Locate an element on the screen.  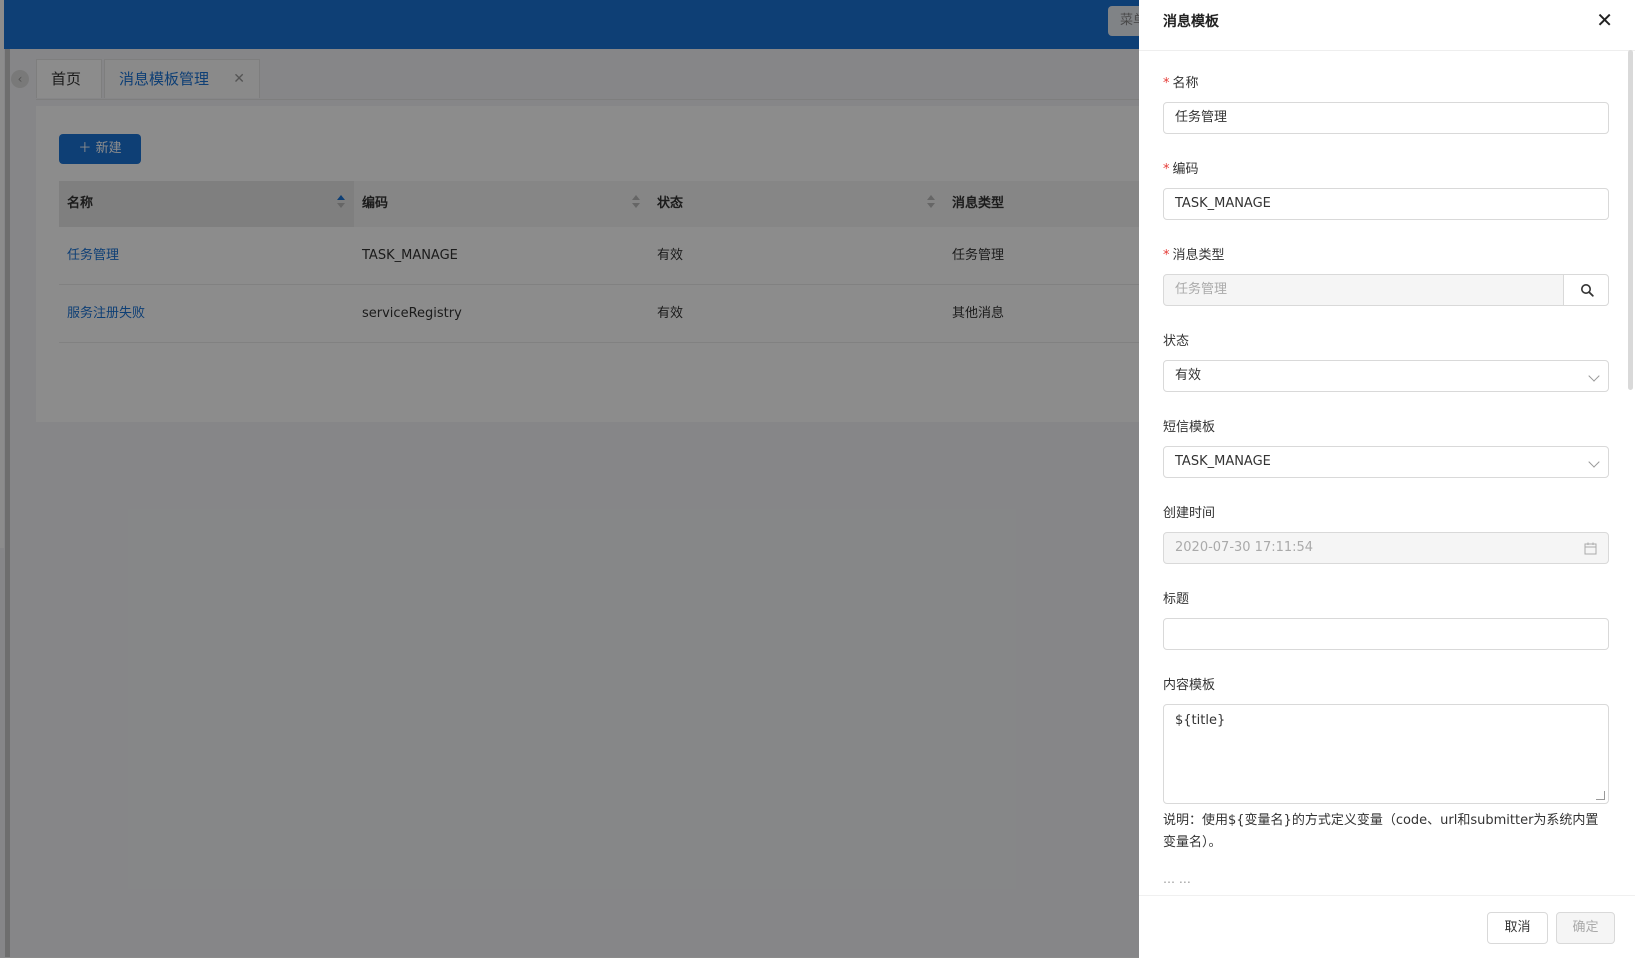
title-label: 标题 is located at coordinates (1176, 599).